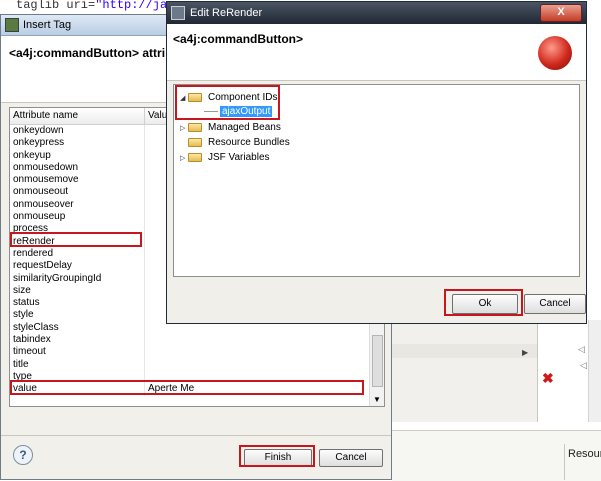 The image size is (601, 481). Describe the element at coordinates (244, 127) in the screenshot. I see `tree-node-label: Managed Beans` at that location.